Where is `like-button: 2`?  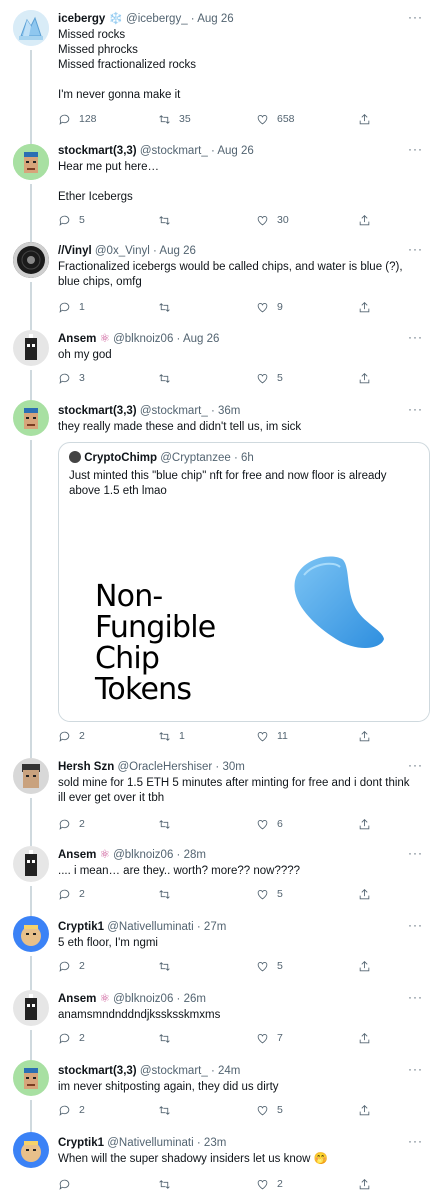 like-button: 2 is located at coordinates (269, 1184).